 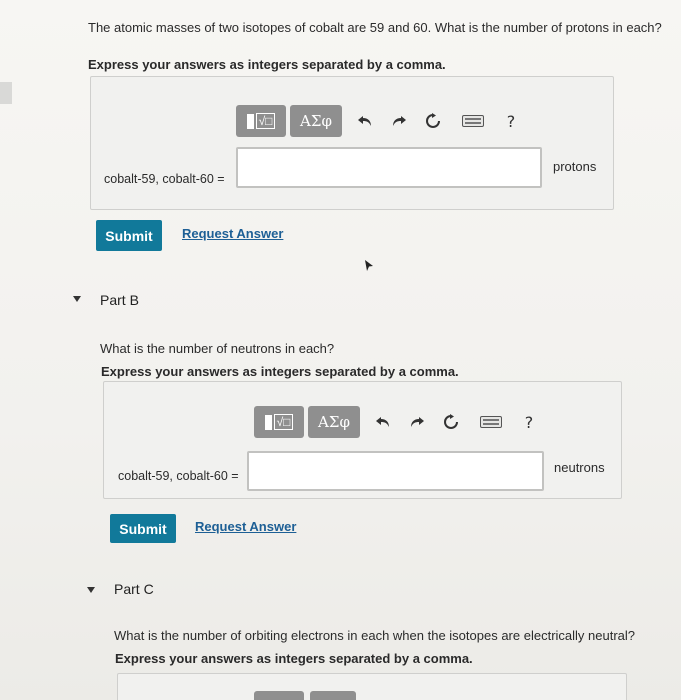 I want to click on part-b-submit-button: Submit, so click(x=143, y=528).